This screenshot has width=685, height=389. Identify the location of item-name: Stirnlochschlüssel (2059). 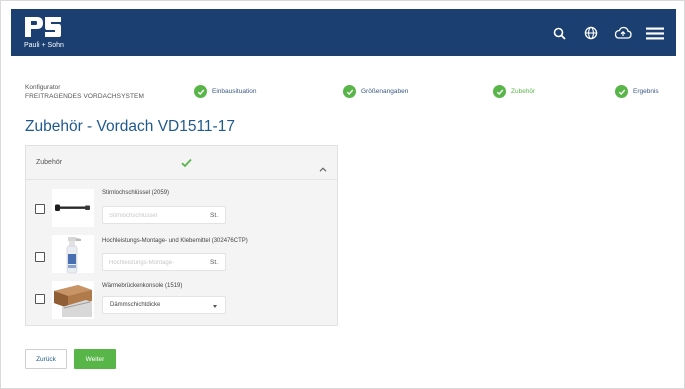
(136, 193).